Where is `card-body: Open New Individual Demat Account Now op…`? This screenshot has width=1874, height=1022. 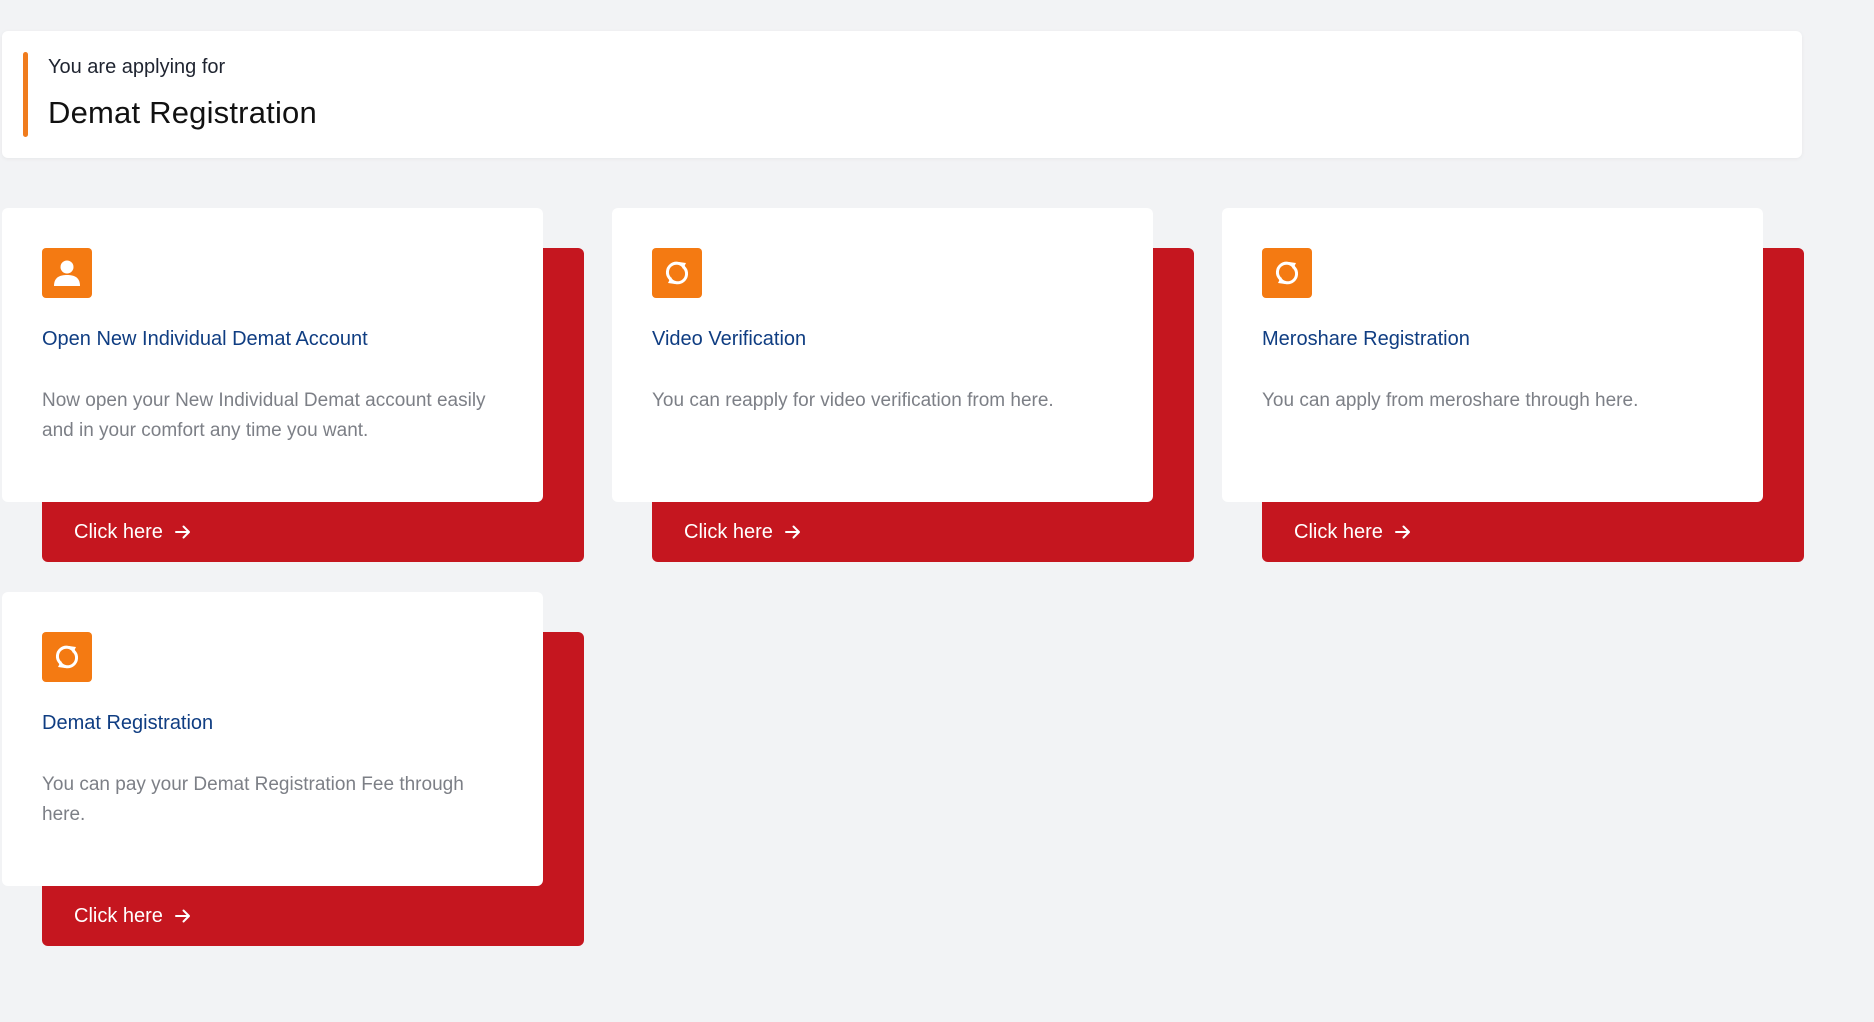 card-body: Open New Individual Demat Account Now op… is located at coordinates (272, 355).